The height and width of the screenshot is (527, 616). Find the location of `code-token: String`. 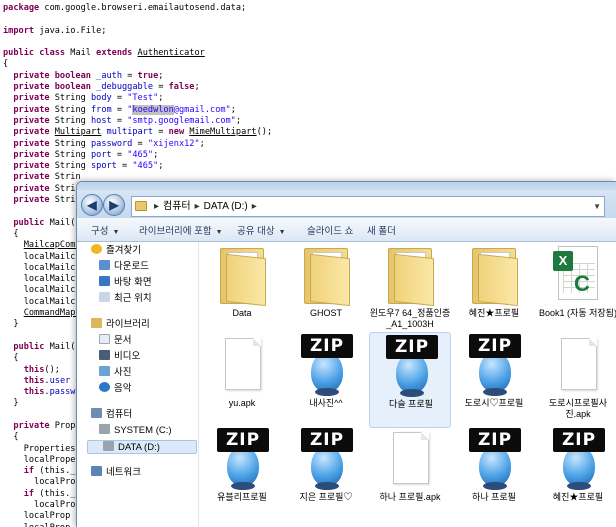

code-token: String is located at coordinates (72, 98).